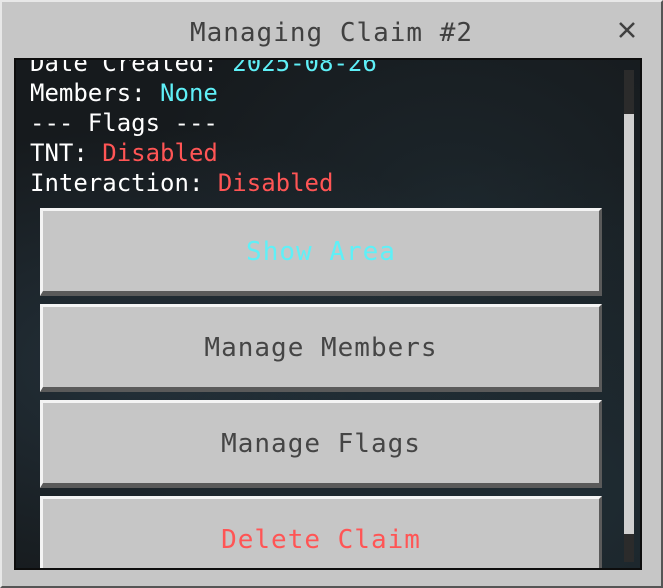 The width and height of the screenshot is (663, 588). Describe the element at coordinates (124, 183) in the screenshot. I see `interaction-label: Interaction:` at that location.